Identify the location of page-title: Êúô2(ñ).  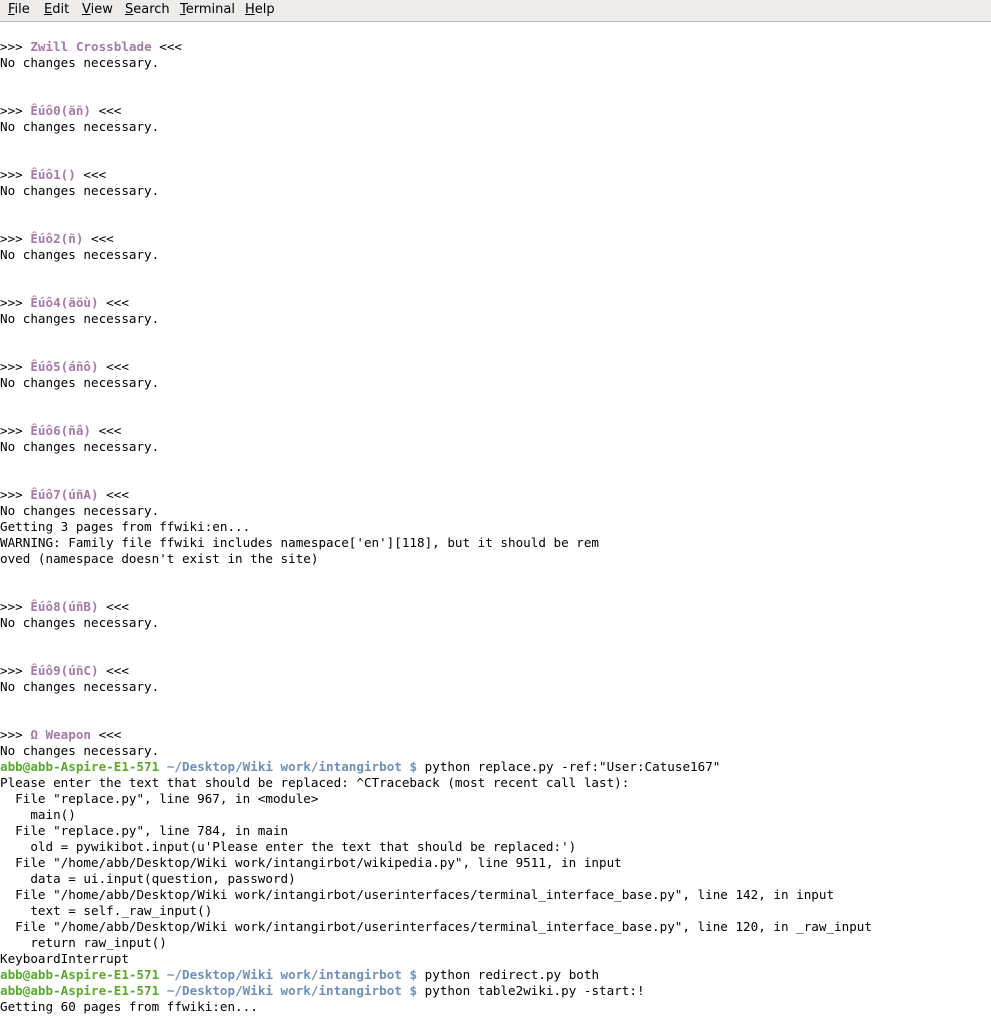
(57, 238).